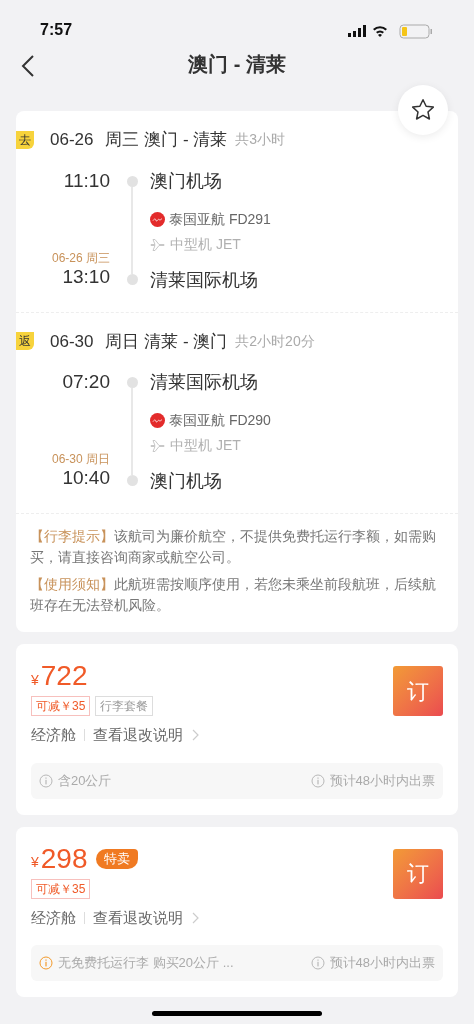  What do you see at coordinates (86, 276) in the screenshot?
I see `arrival-time: 13:10` at bounding box center [86, 276].